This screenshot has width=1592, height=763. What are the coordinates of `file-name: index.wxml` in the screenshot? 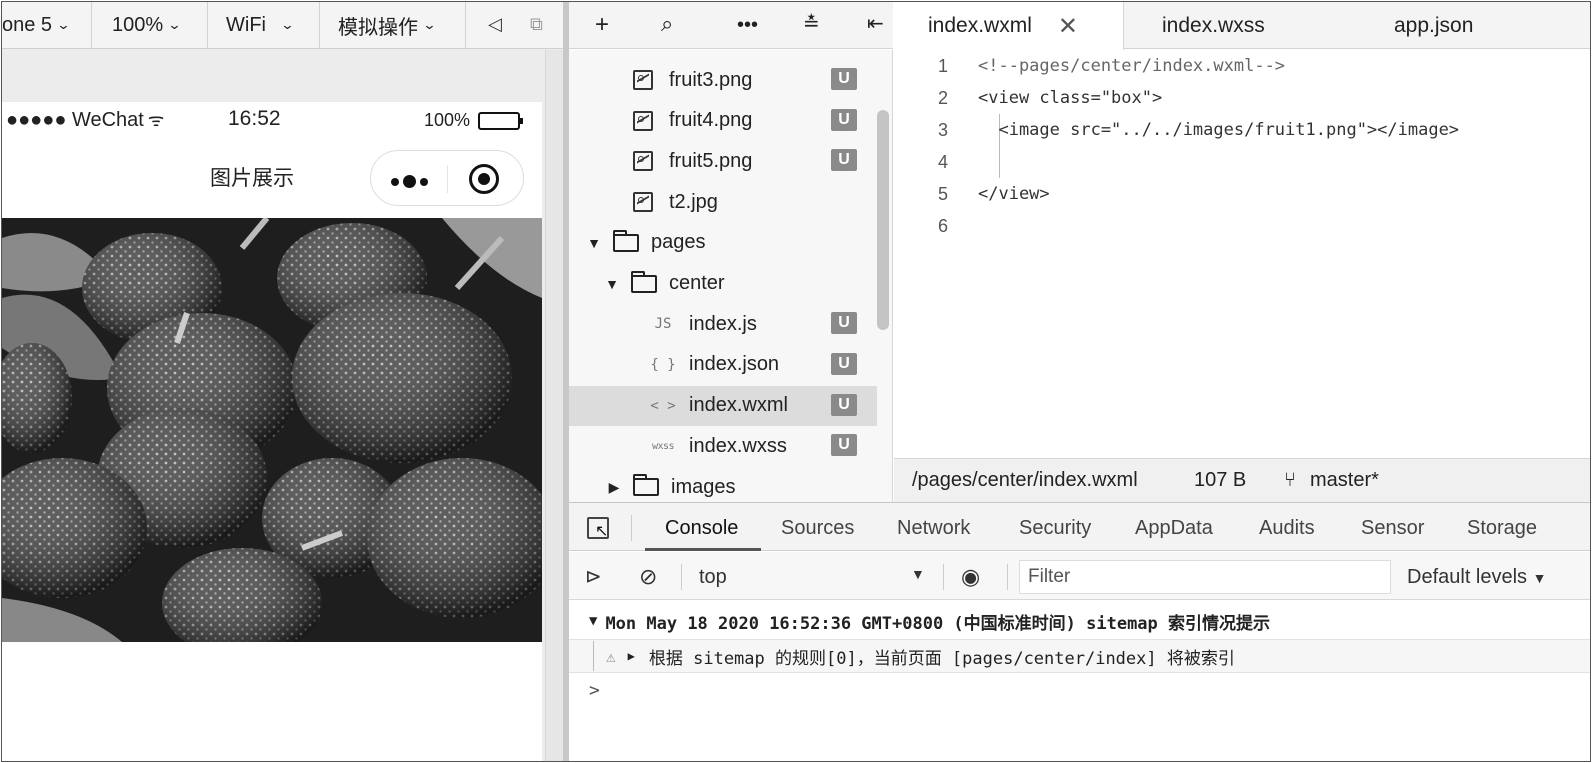 It's located at (738, 405).